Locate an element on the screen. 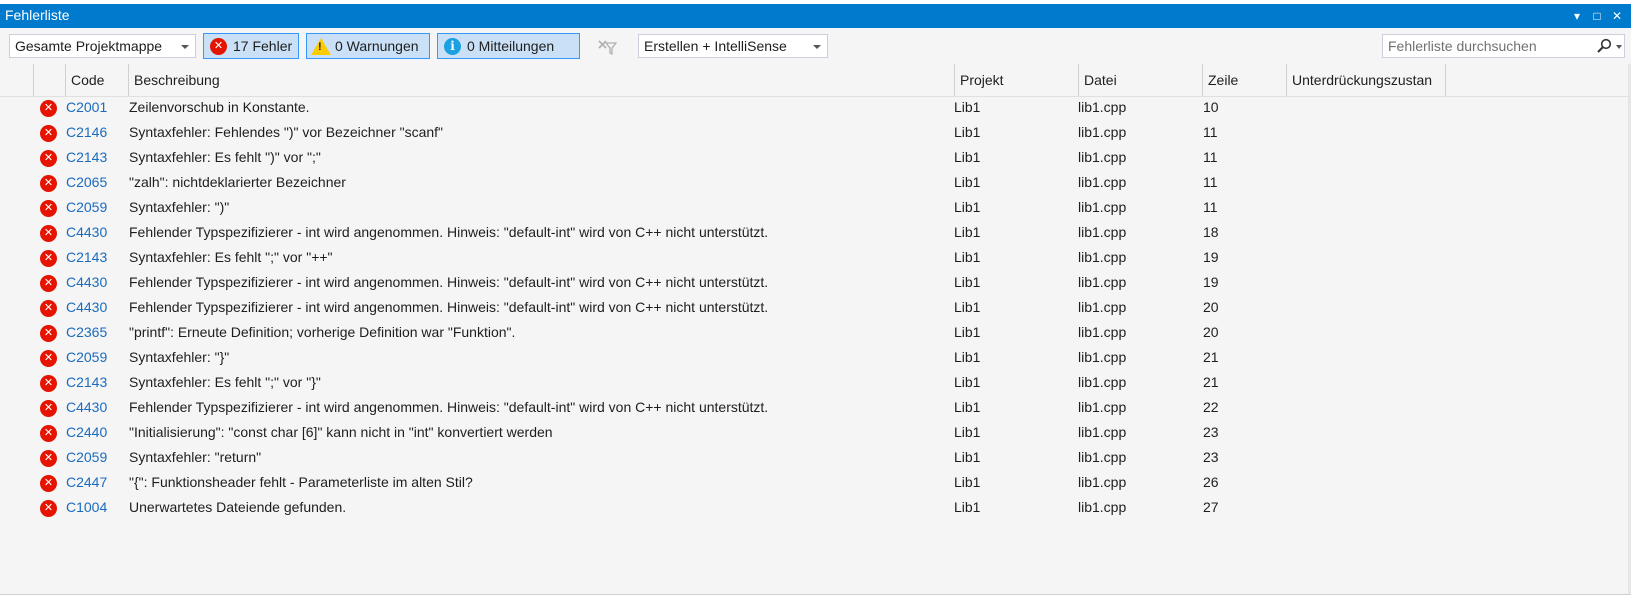 The height and width of the screenshot is (601, 1631). error-code-link: C2146 is located at coordinates (86, 132).